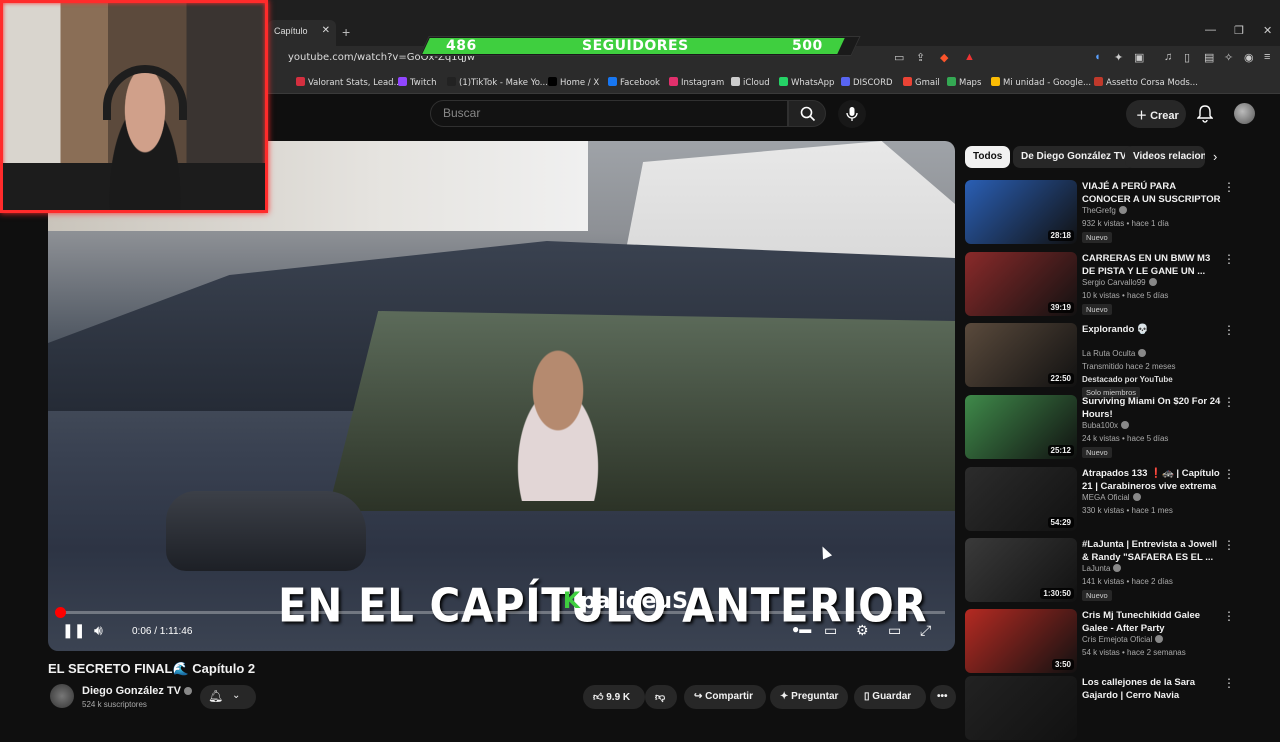 Image resolution: width=1280 pixels, height=742 pixels. I want to click on search-button, so click(807, 113).